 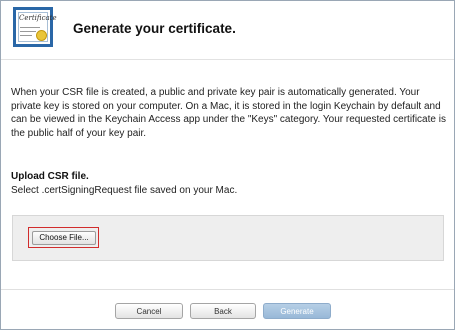 I want to click on certificate-icon: Certificate, so click(x=35, y=27).